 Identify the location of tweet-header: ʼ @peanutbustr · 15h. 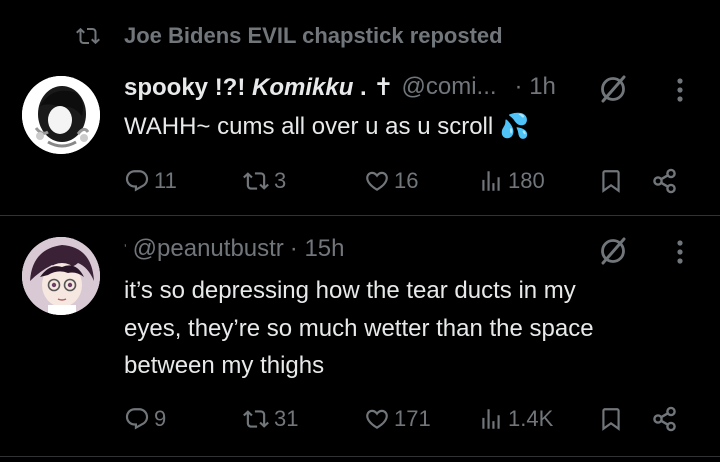
(234, 249).